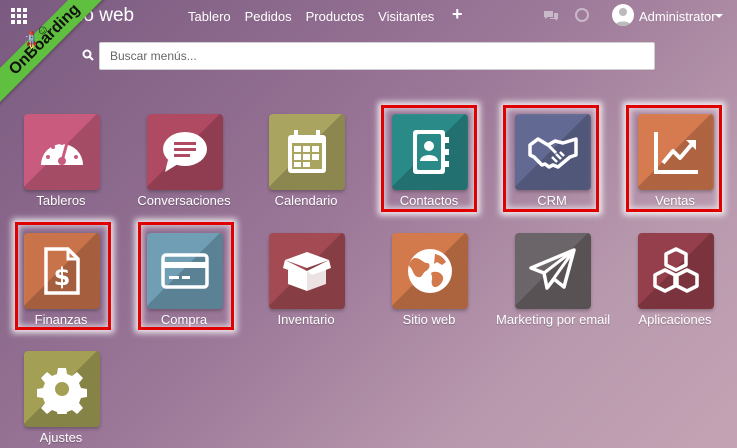  I want to click on app-tile: $, so click(62, 271).